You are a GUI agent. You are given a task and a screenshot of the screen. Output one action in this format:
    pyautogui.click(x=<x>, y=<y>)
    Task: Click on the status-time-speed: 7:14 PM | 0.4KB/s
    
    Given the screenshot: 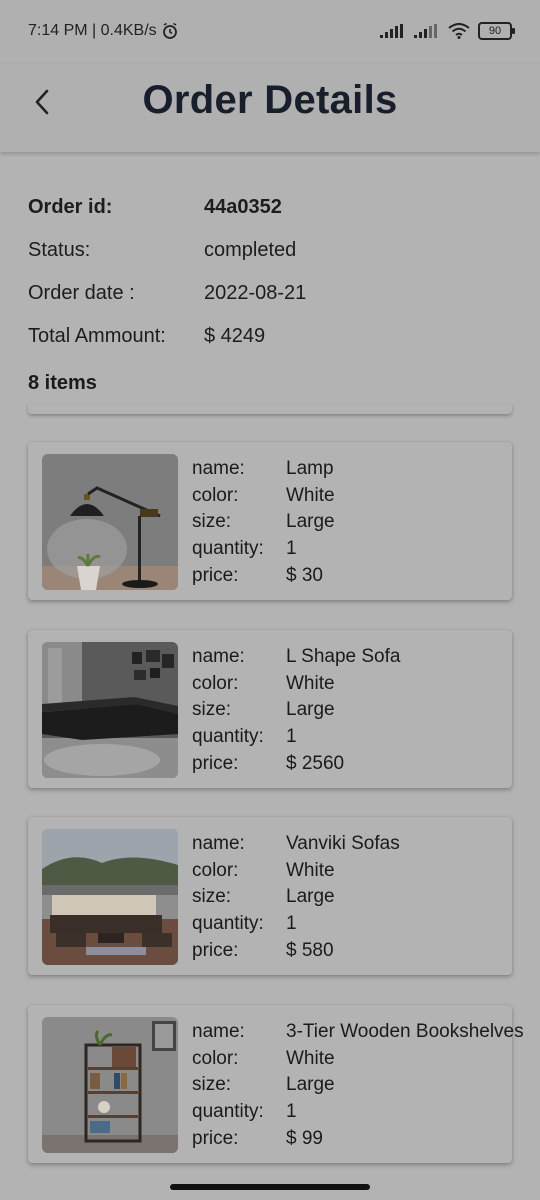 What is the action you would take?
    pyautogui.click(x=92, y=30)
    